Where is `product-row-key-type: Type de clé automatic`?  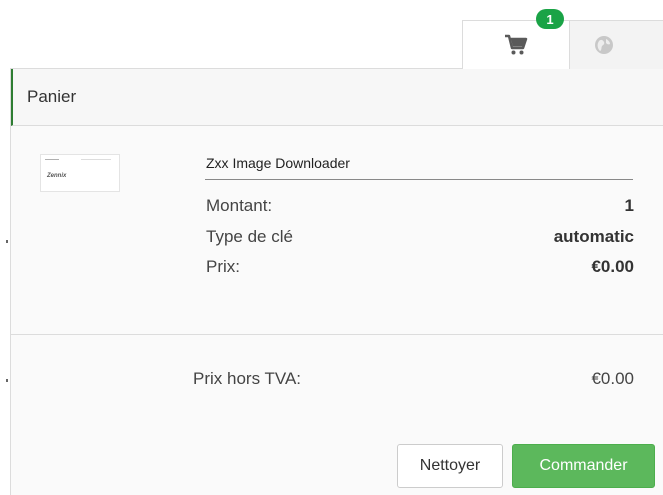 product-row-key-type: Type de clé automatic is located at coordinates (420, 237).